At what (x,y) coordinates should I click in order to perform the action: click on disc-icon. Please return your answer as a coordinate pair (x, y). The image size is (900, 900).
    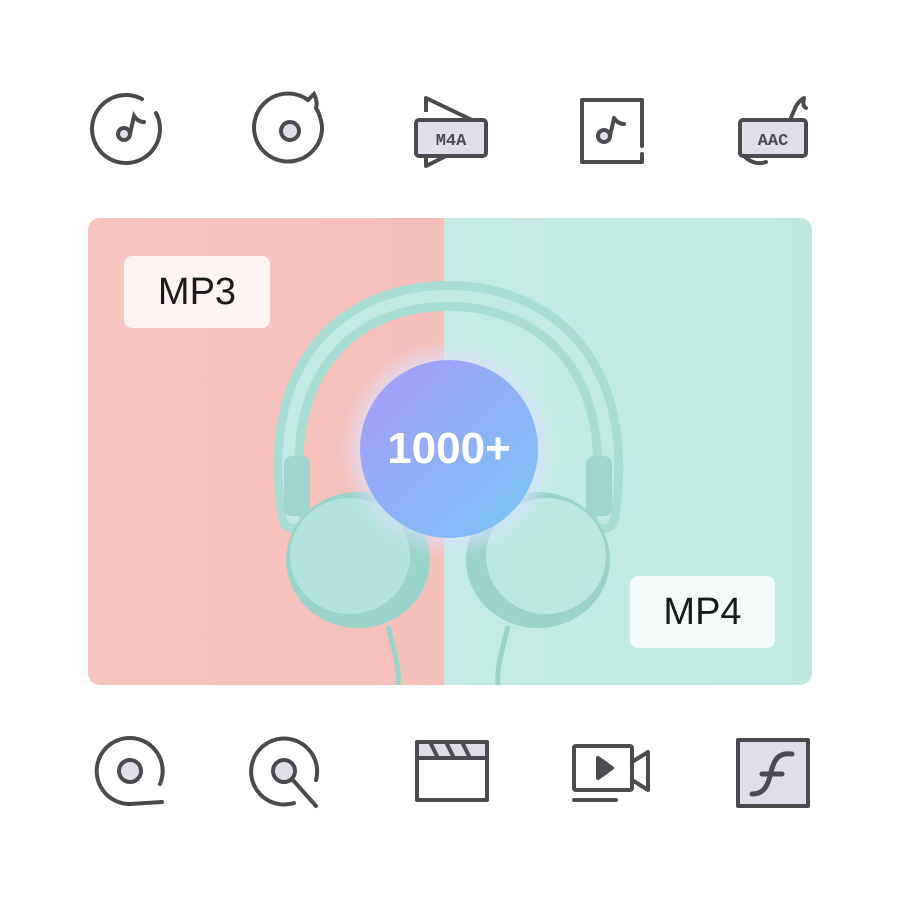
    Looking at the image, I should click on (131, 773).